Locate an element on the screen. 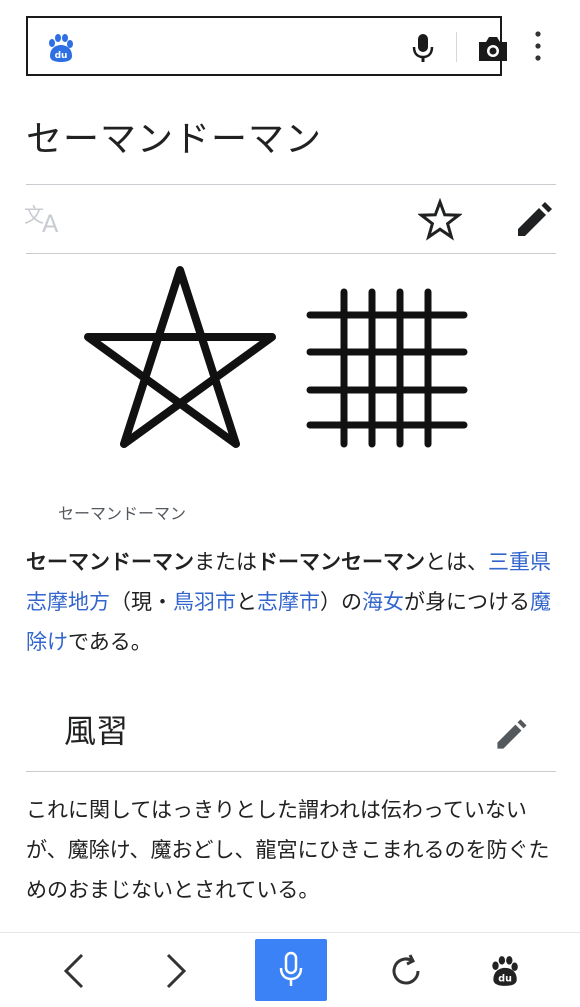  home-button: du is located at coordinates (504, 971).